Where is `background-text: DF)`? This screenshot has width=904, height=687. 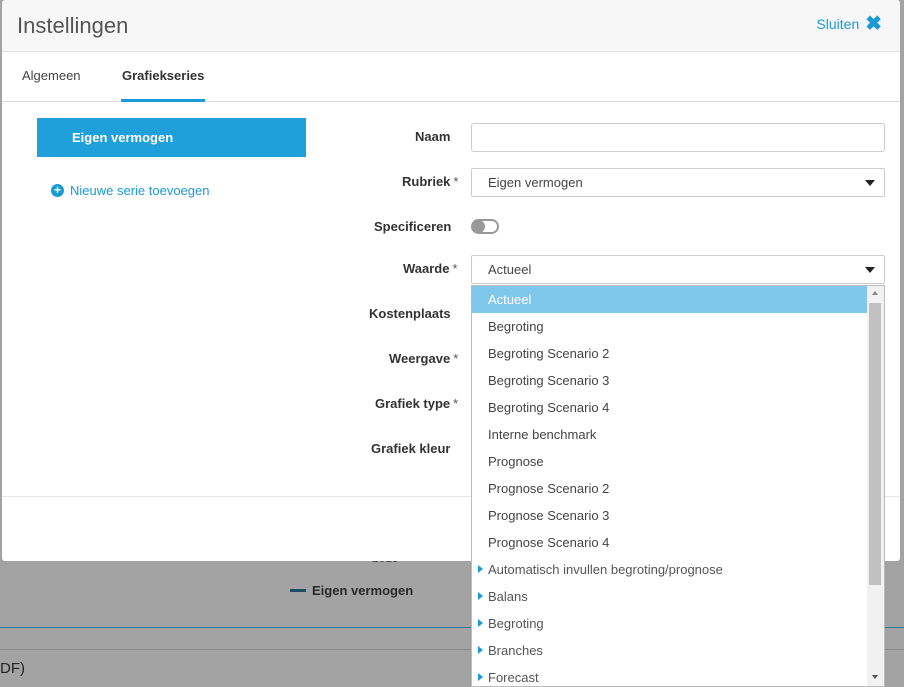
background-text: DF) is located at coordinates (12, 668).